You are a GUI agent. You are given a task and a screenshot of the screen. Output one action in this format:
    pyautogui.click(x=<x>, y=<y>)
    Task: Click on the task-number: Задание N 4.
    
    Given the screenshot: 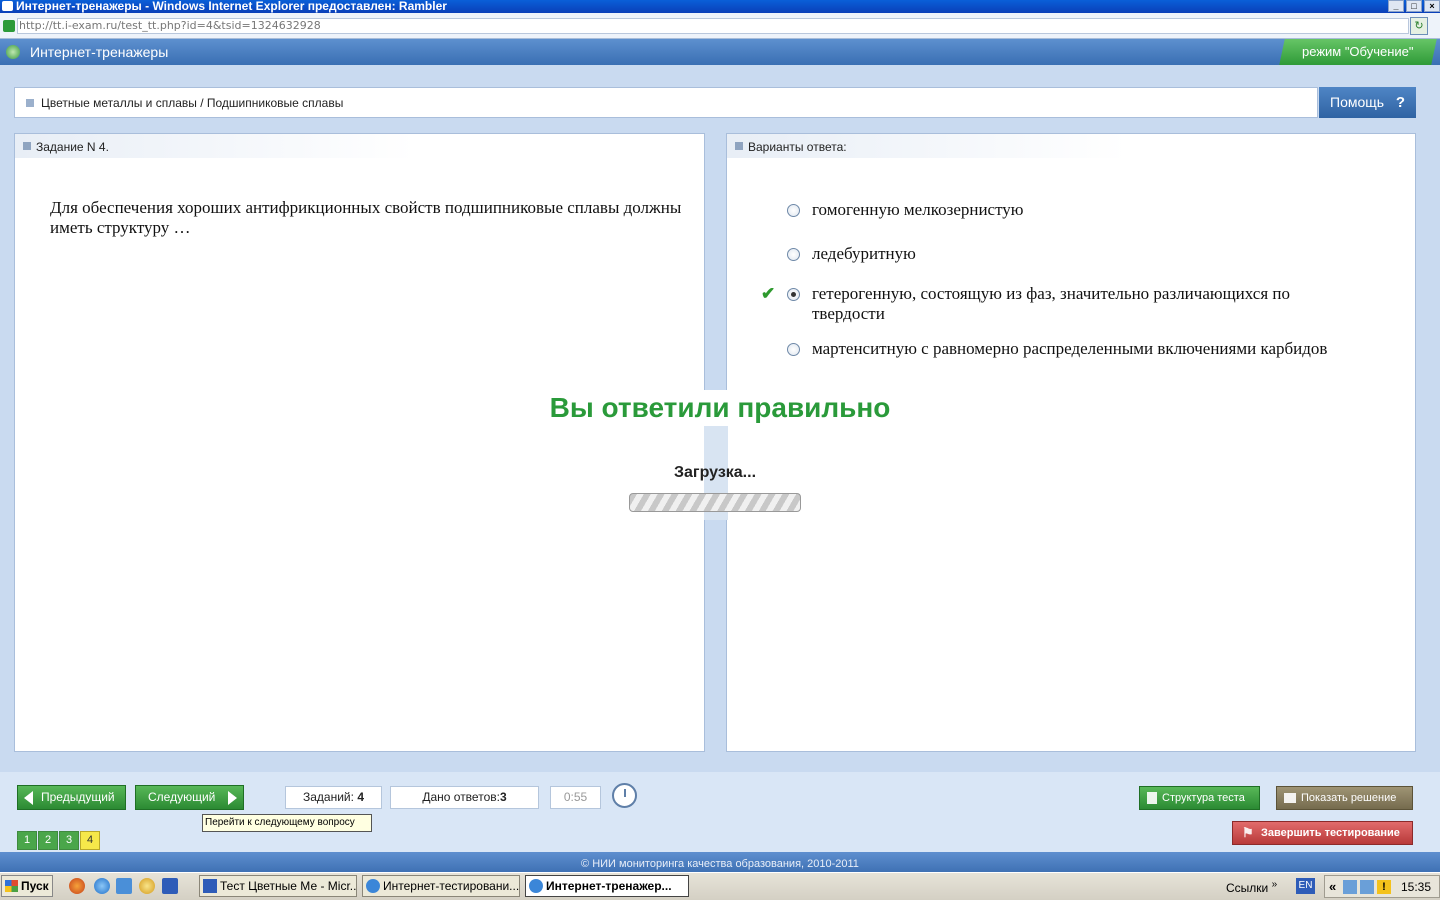 What is the action you would take?
    pyautogui.click(x=72, y=147)
    